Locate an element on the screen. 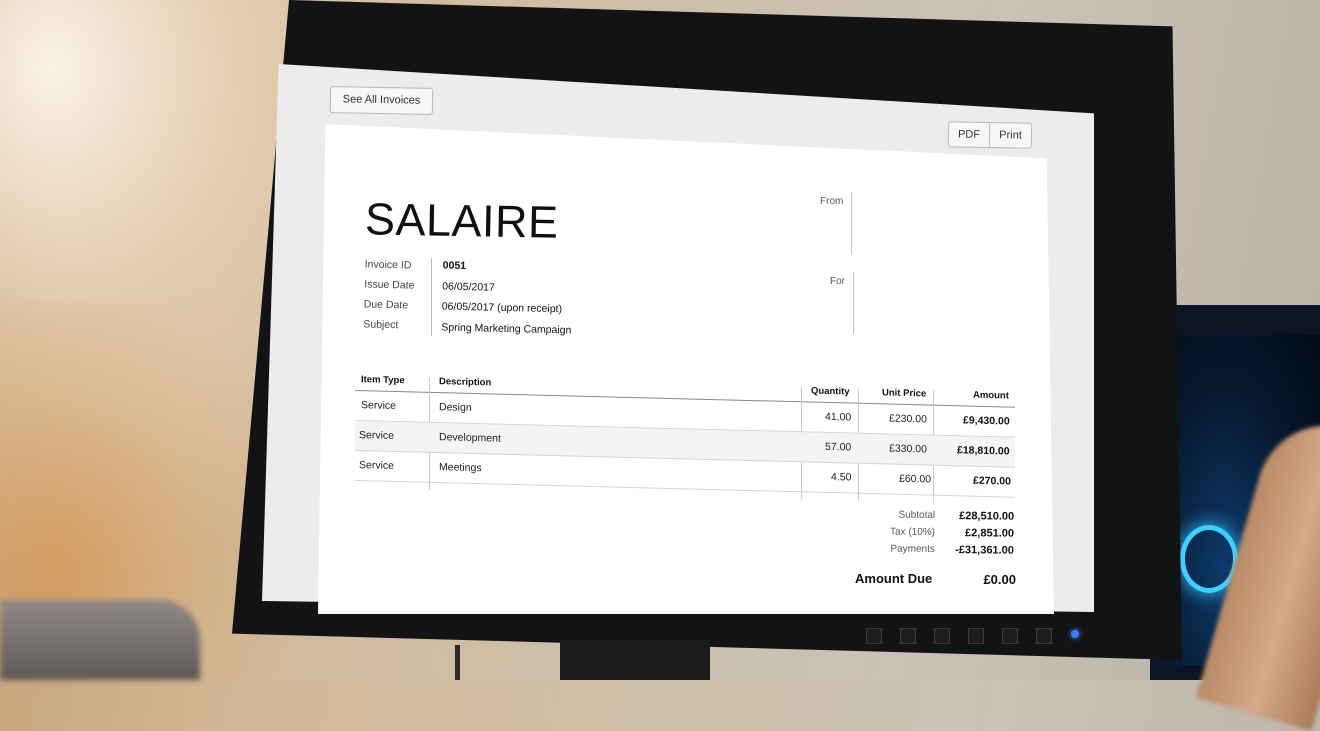 The width and height of the screenshot is (1320, 731). subject-label: Subject is located at coordinates (381, 325).